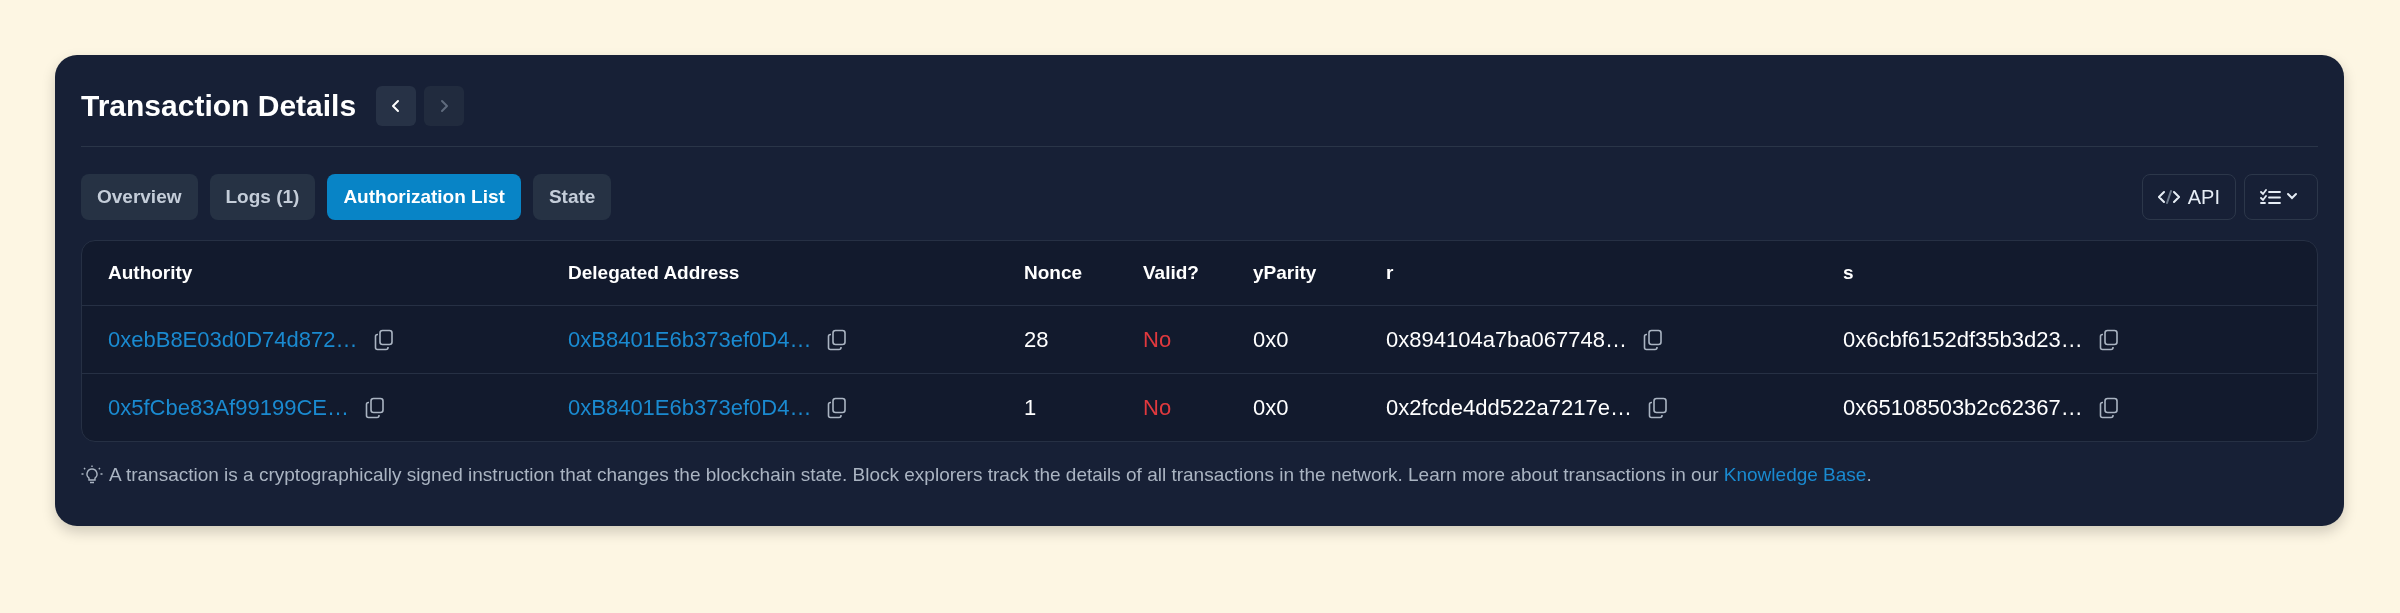 The width and height of the screenshot is (2400, 613). Describe the element at coordinates (2188, 197) in the screenshot. I see `api-button: API` at that location.